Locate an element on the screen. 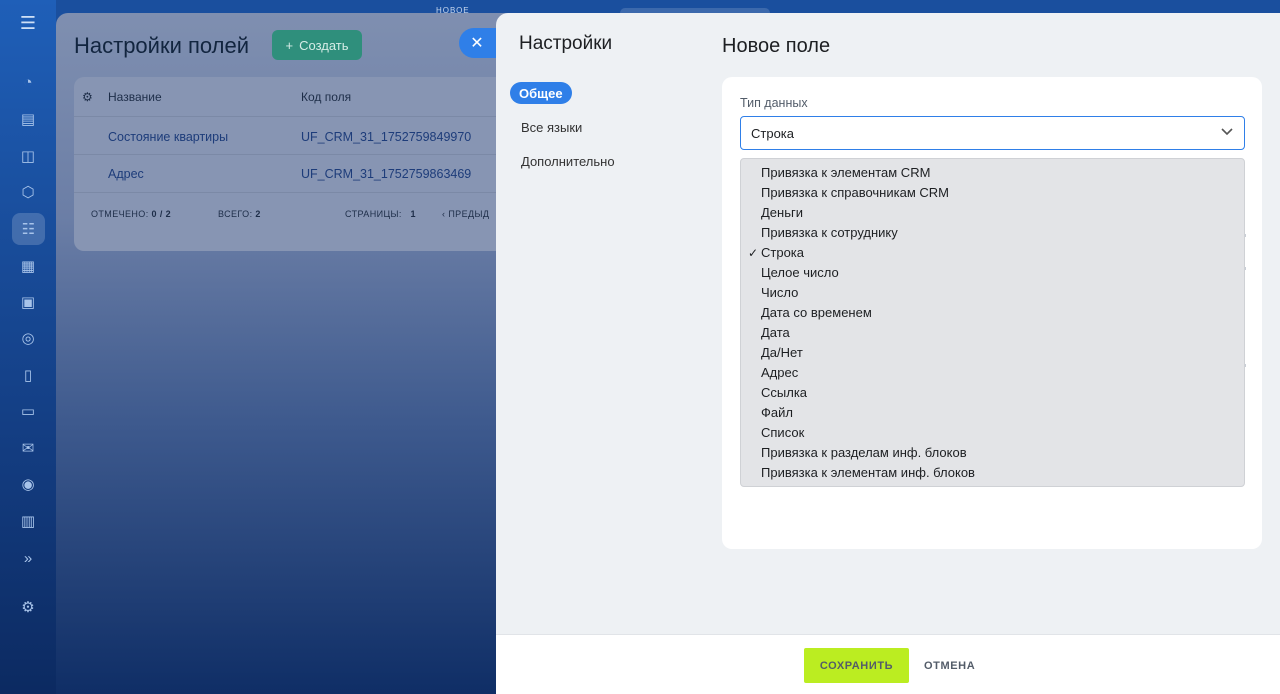  dropdown-option: Привязка к элементам инф. блоков is located at coordinates (868, 473).